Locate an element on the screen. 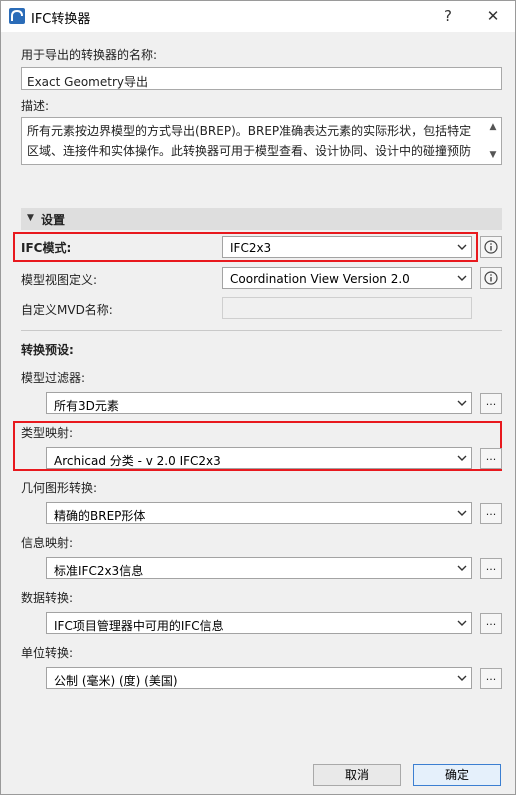 The width and height of the screenshot is (517, 796). preset-label: 单位转换: is located at coordinates (47, 653).